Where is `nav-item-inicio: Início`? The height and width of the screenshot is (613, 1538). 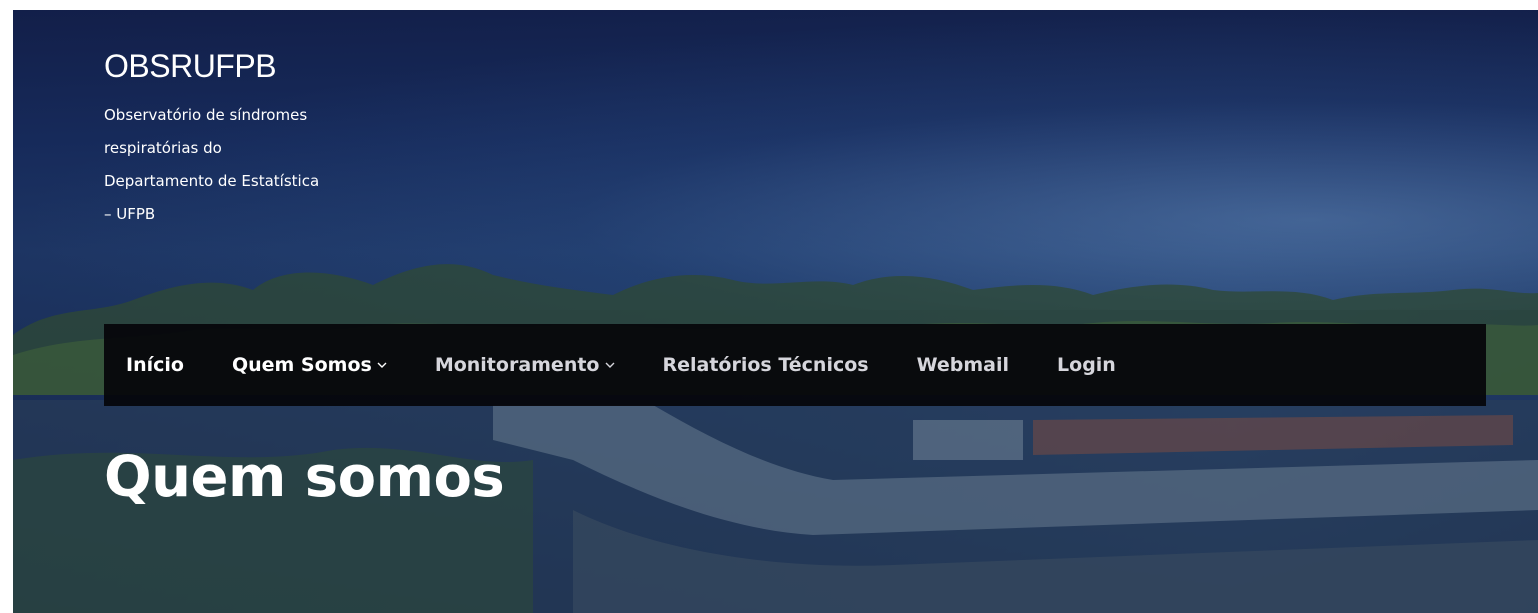
nav-item-inicio: Início is located at coordinates (155, 365).